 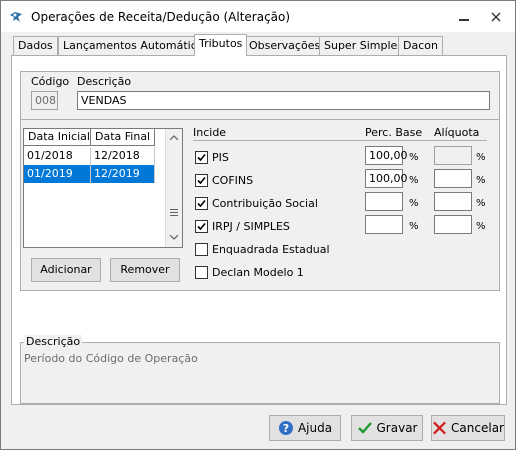 What do you see at coordinates (464, 17) in the screenshot?
I see `minimize-button` at bounding box center [464, 17].